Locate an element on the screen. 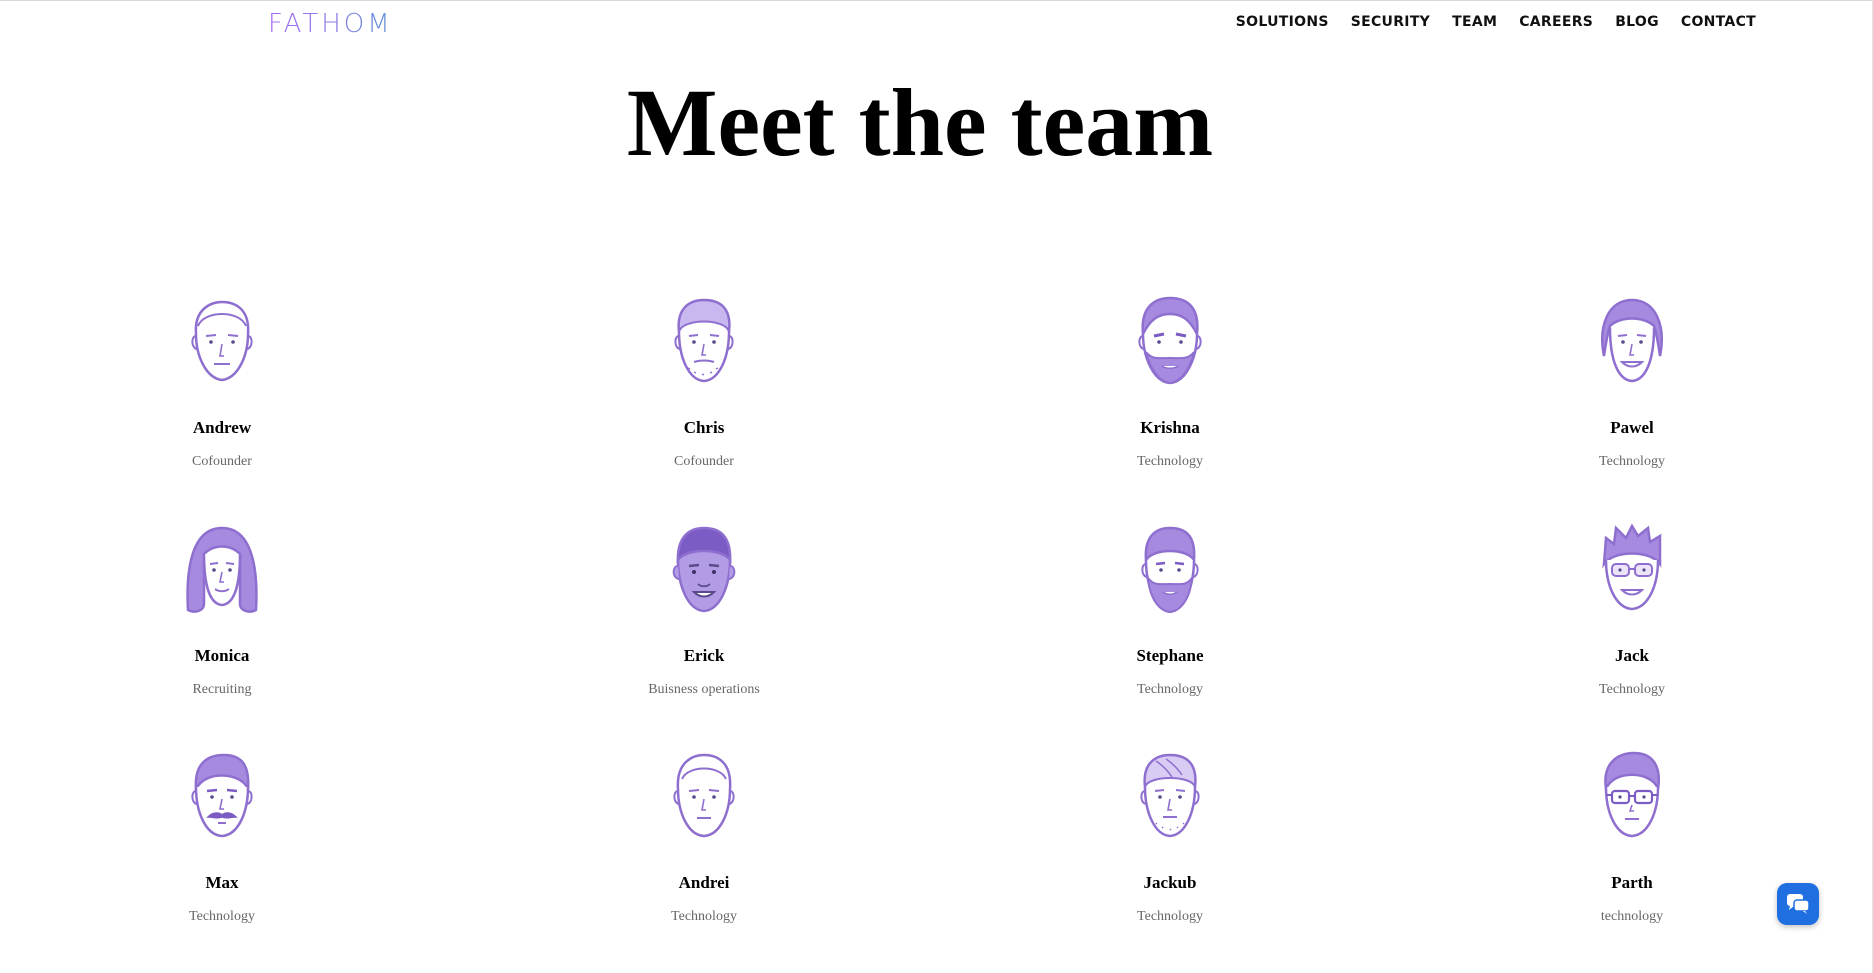 This screenshot has width=1873, height=973. fathom-logo: FATHOM is located at coordinates (330, 24).